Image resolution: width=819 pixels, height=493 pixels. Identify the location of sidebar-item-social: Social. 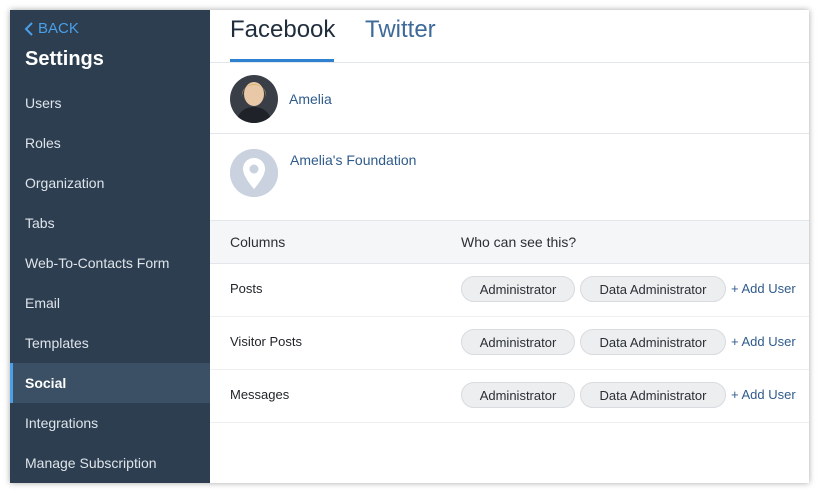
(110, 383).